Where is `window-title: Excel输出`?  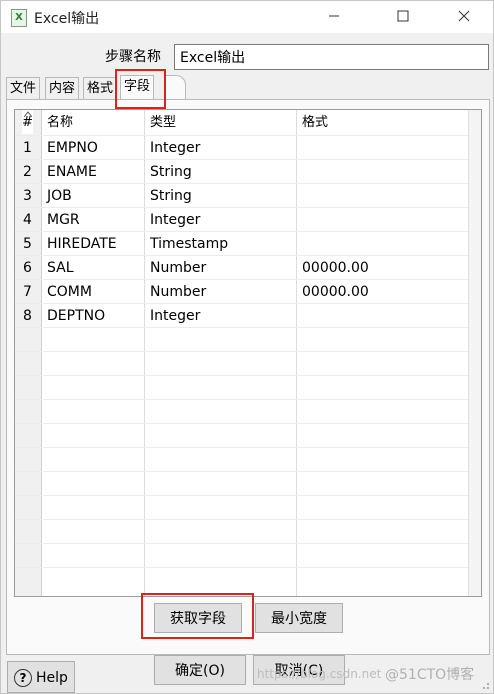 window-title: Excel输出 is located at coordinates (67, 19).